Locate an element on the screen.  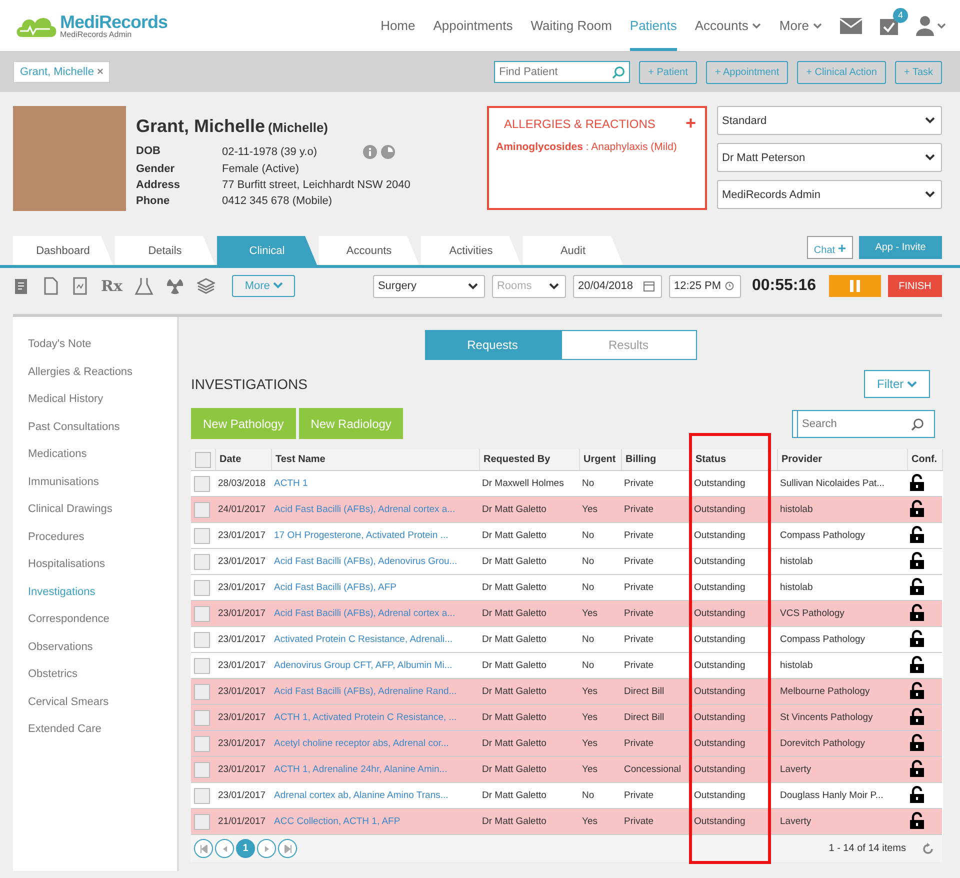
segment-tab: Requests is located at coordinates (492, 345).